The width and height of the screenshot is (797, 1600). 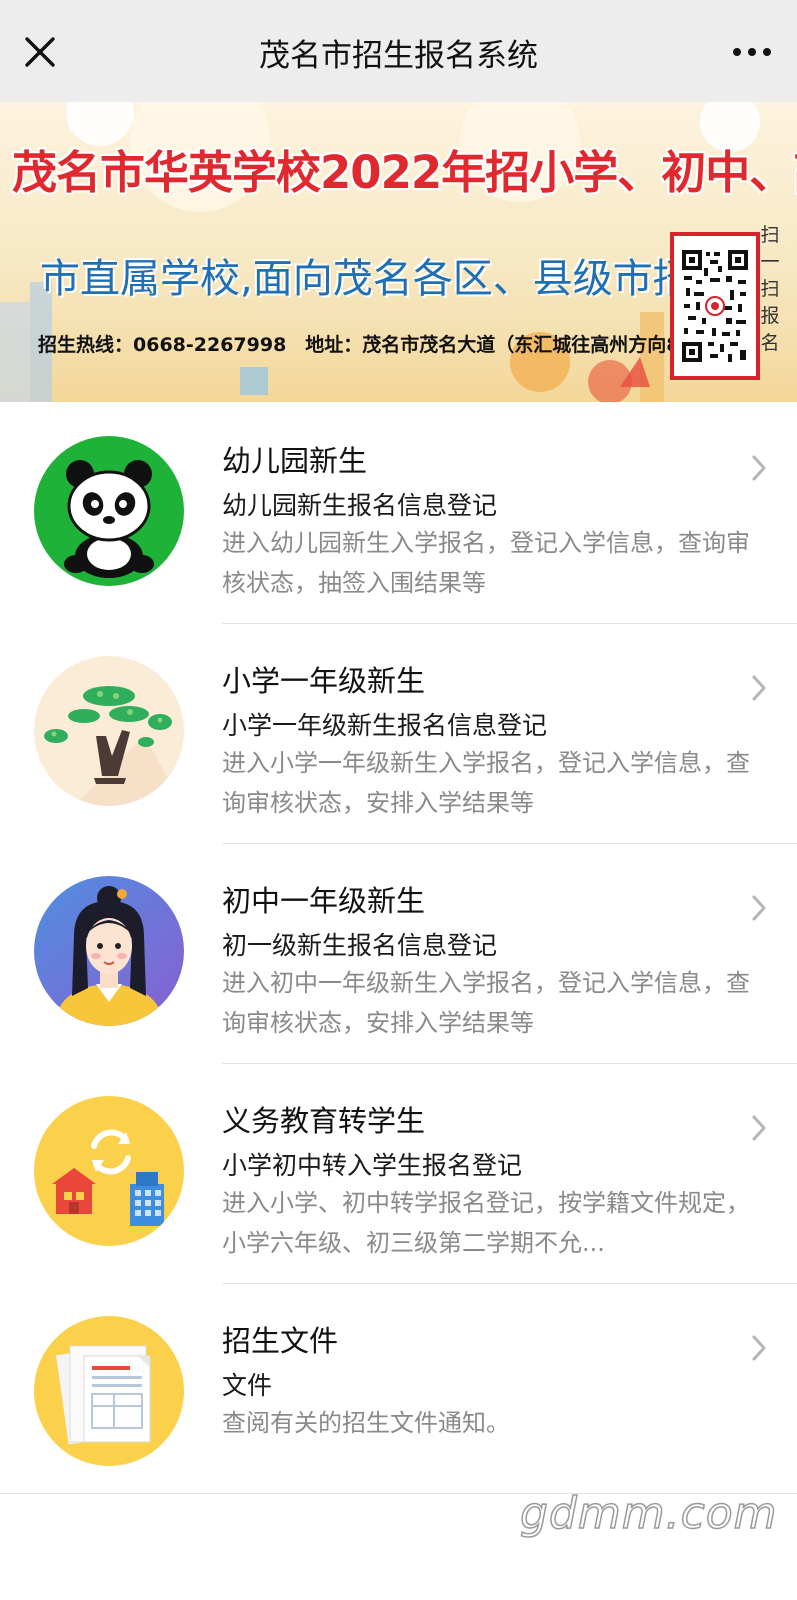 What do you see at coordinates (360, 945) in the screenshot?
I see `item-subtitle: 初一级新生报名信息登记` at bounding box center [360, 945].